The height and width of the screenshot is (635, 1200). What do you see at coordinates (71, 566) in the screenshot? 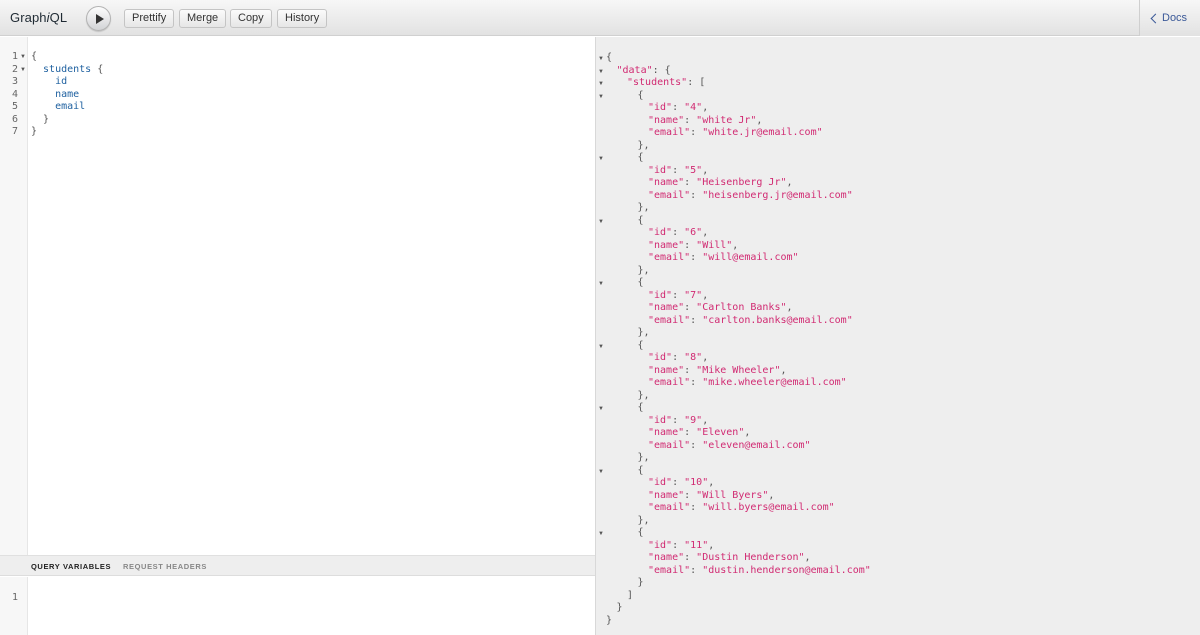
I see `tab-query-variables: QUERY VARIABLES` at bounding box center [71, 566].